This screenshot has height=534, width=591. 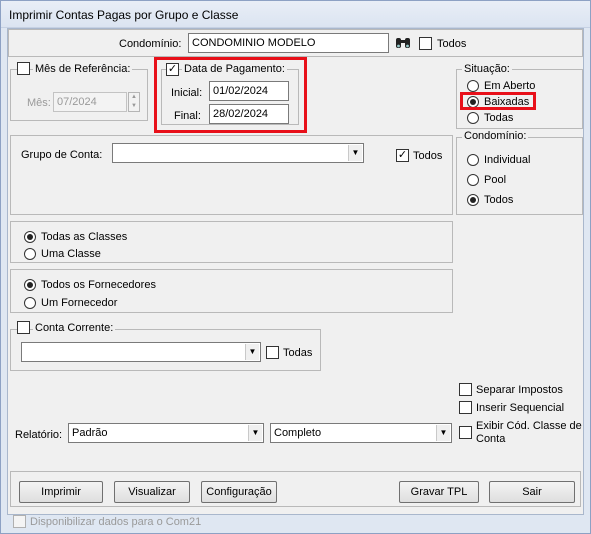 What do you see at coordinates (30, 237) in the screenshot?
I see `todas-classes-radio` at bounding box center [30, 237].